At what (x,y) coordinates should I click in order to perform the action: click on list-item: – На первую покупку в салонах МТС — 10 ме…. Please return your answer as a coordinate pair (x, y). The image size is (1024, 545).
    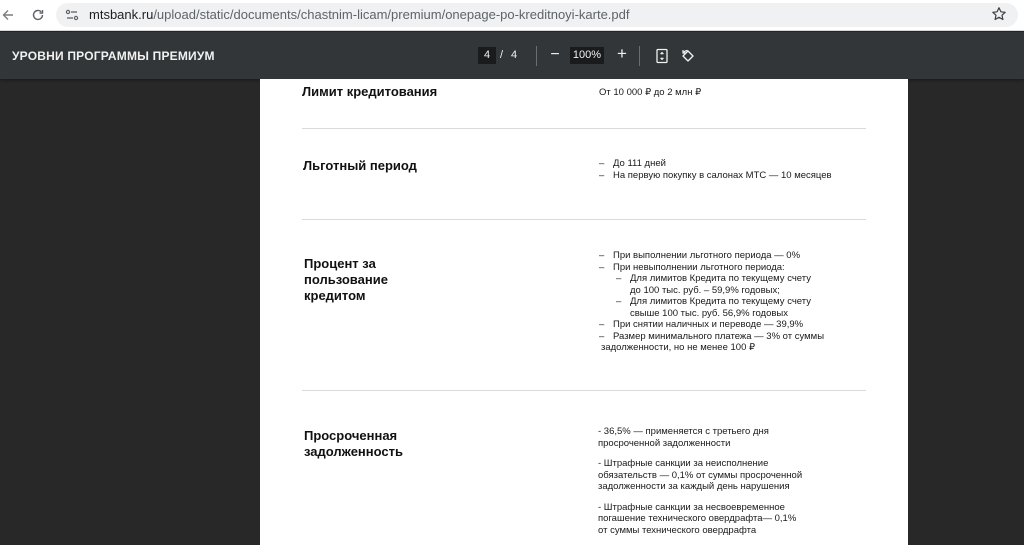
    Looking at the image, I should click on (715, 175).